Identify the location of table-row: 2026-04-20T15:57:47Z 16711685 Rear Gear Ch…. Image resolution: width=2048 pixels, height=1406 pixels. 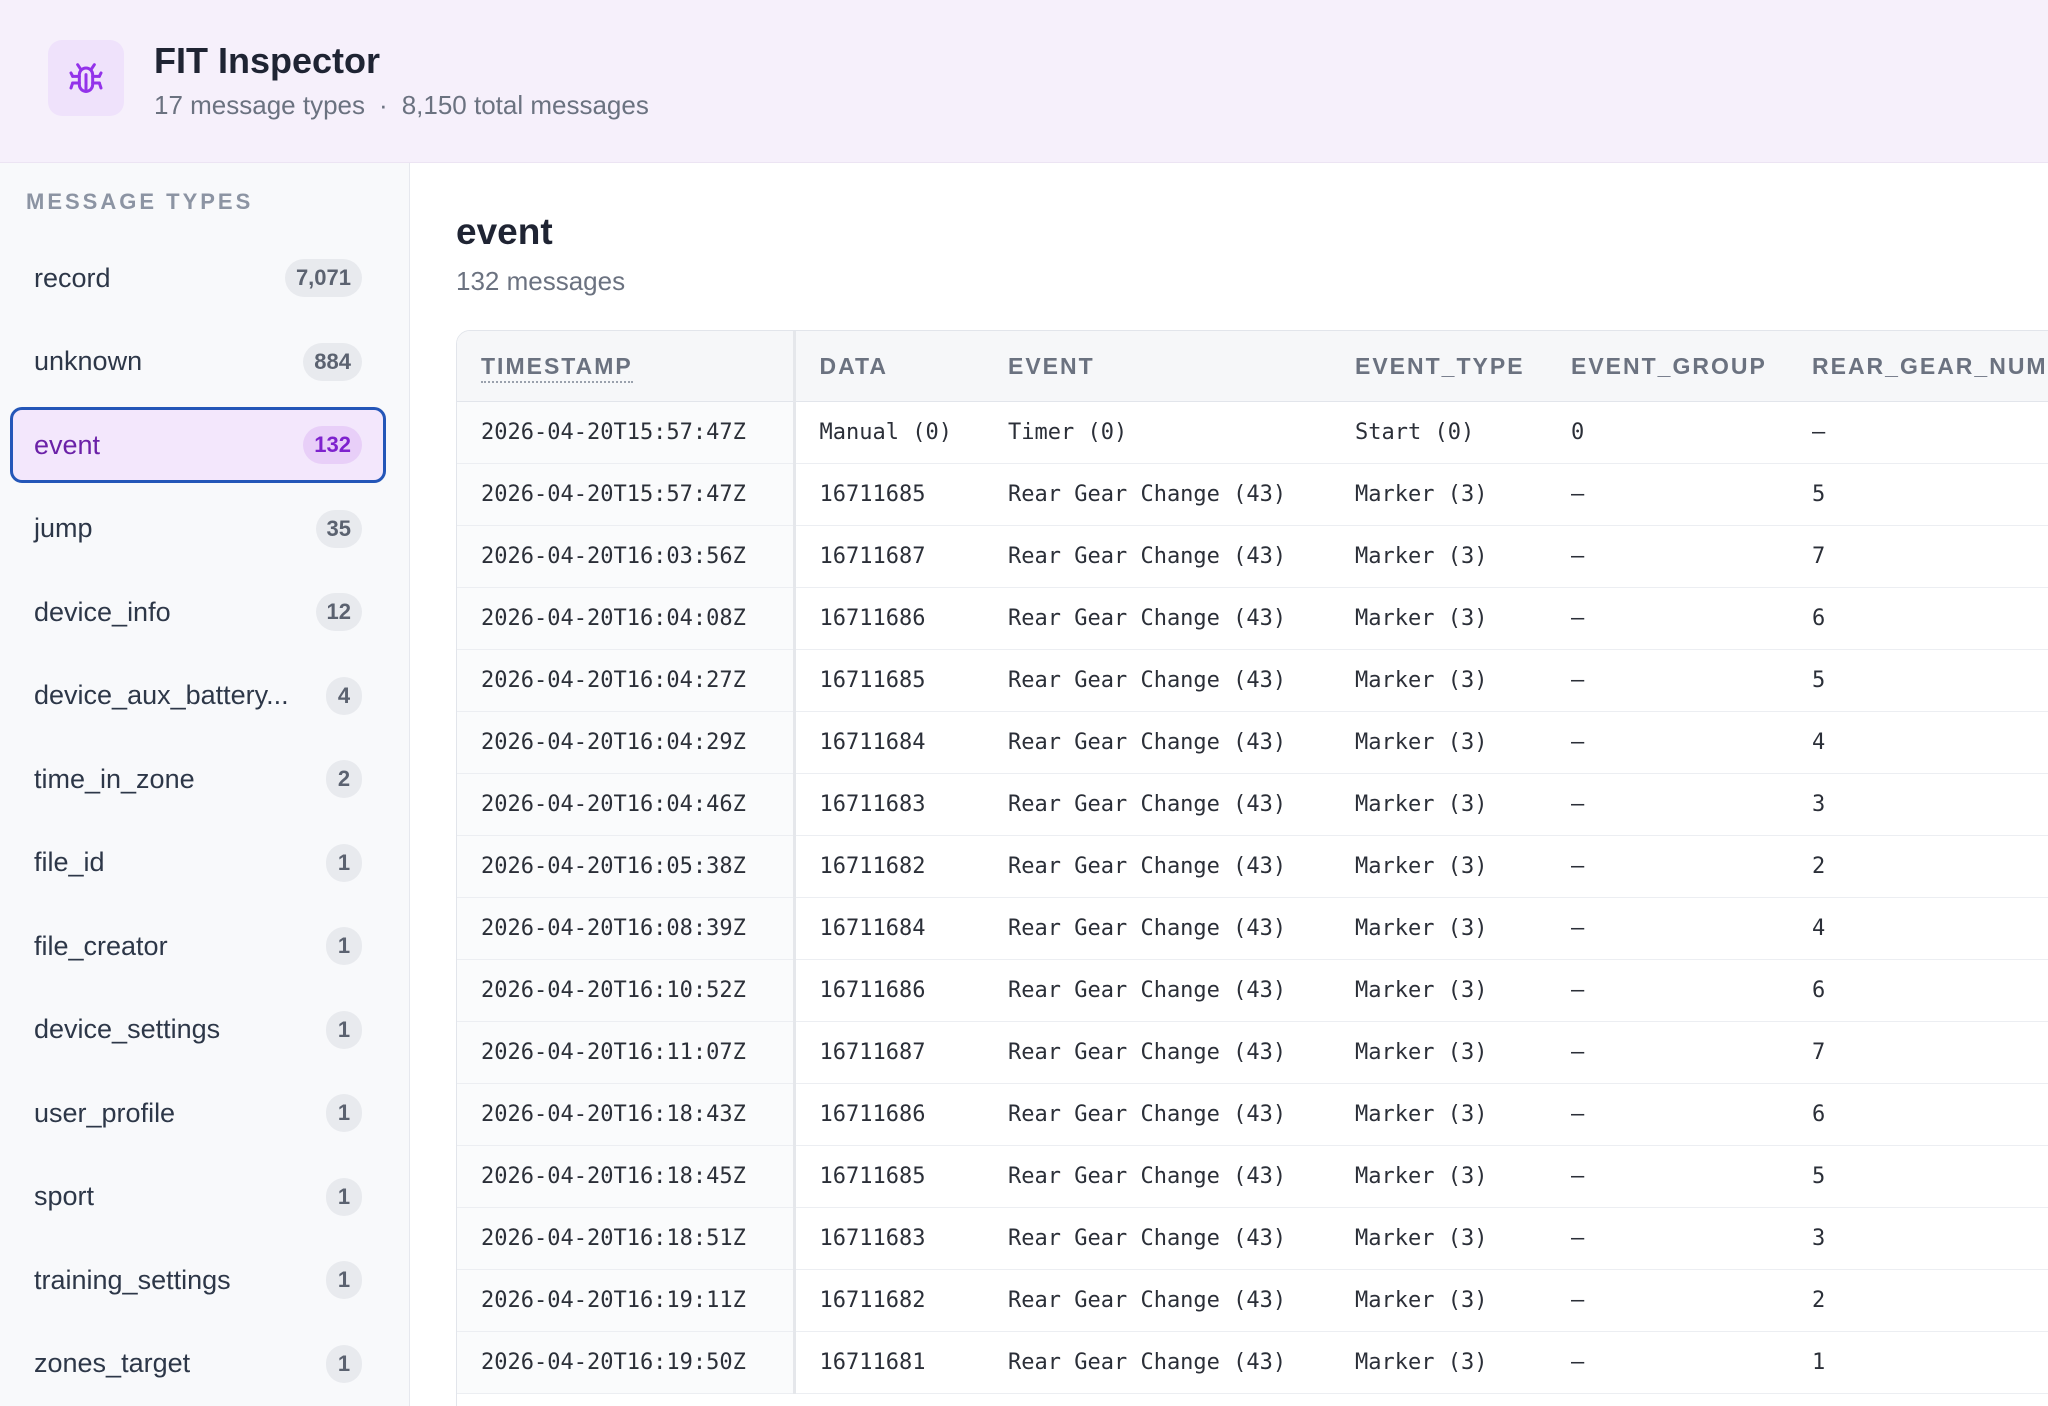
(1252, 494).